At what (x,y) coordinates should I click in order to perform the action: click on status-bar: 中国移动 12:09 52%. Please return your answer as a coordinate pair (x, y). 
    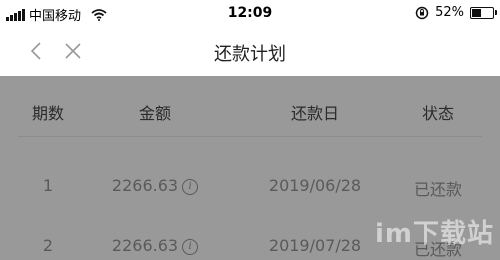
    Looking at the image, I should click on (250, 14).